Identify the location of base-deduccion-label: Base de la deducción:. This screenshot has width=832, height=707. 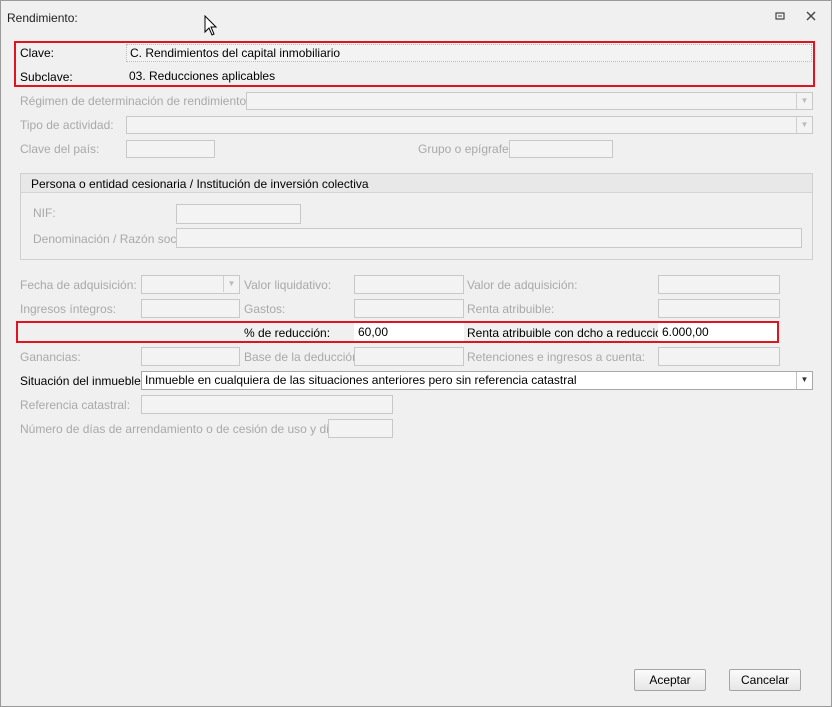
(303, 357).